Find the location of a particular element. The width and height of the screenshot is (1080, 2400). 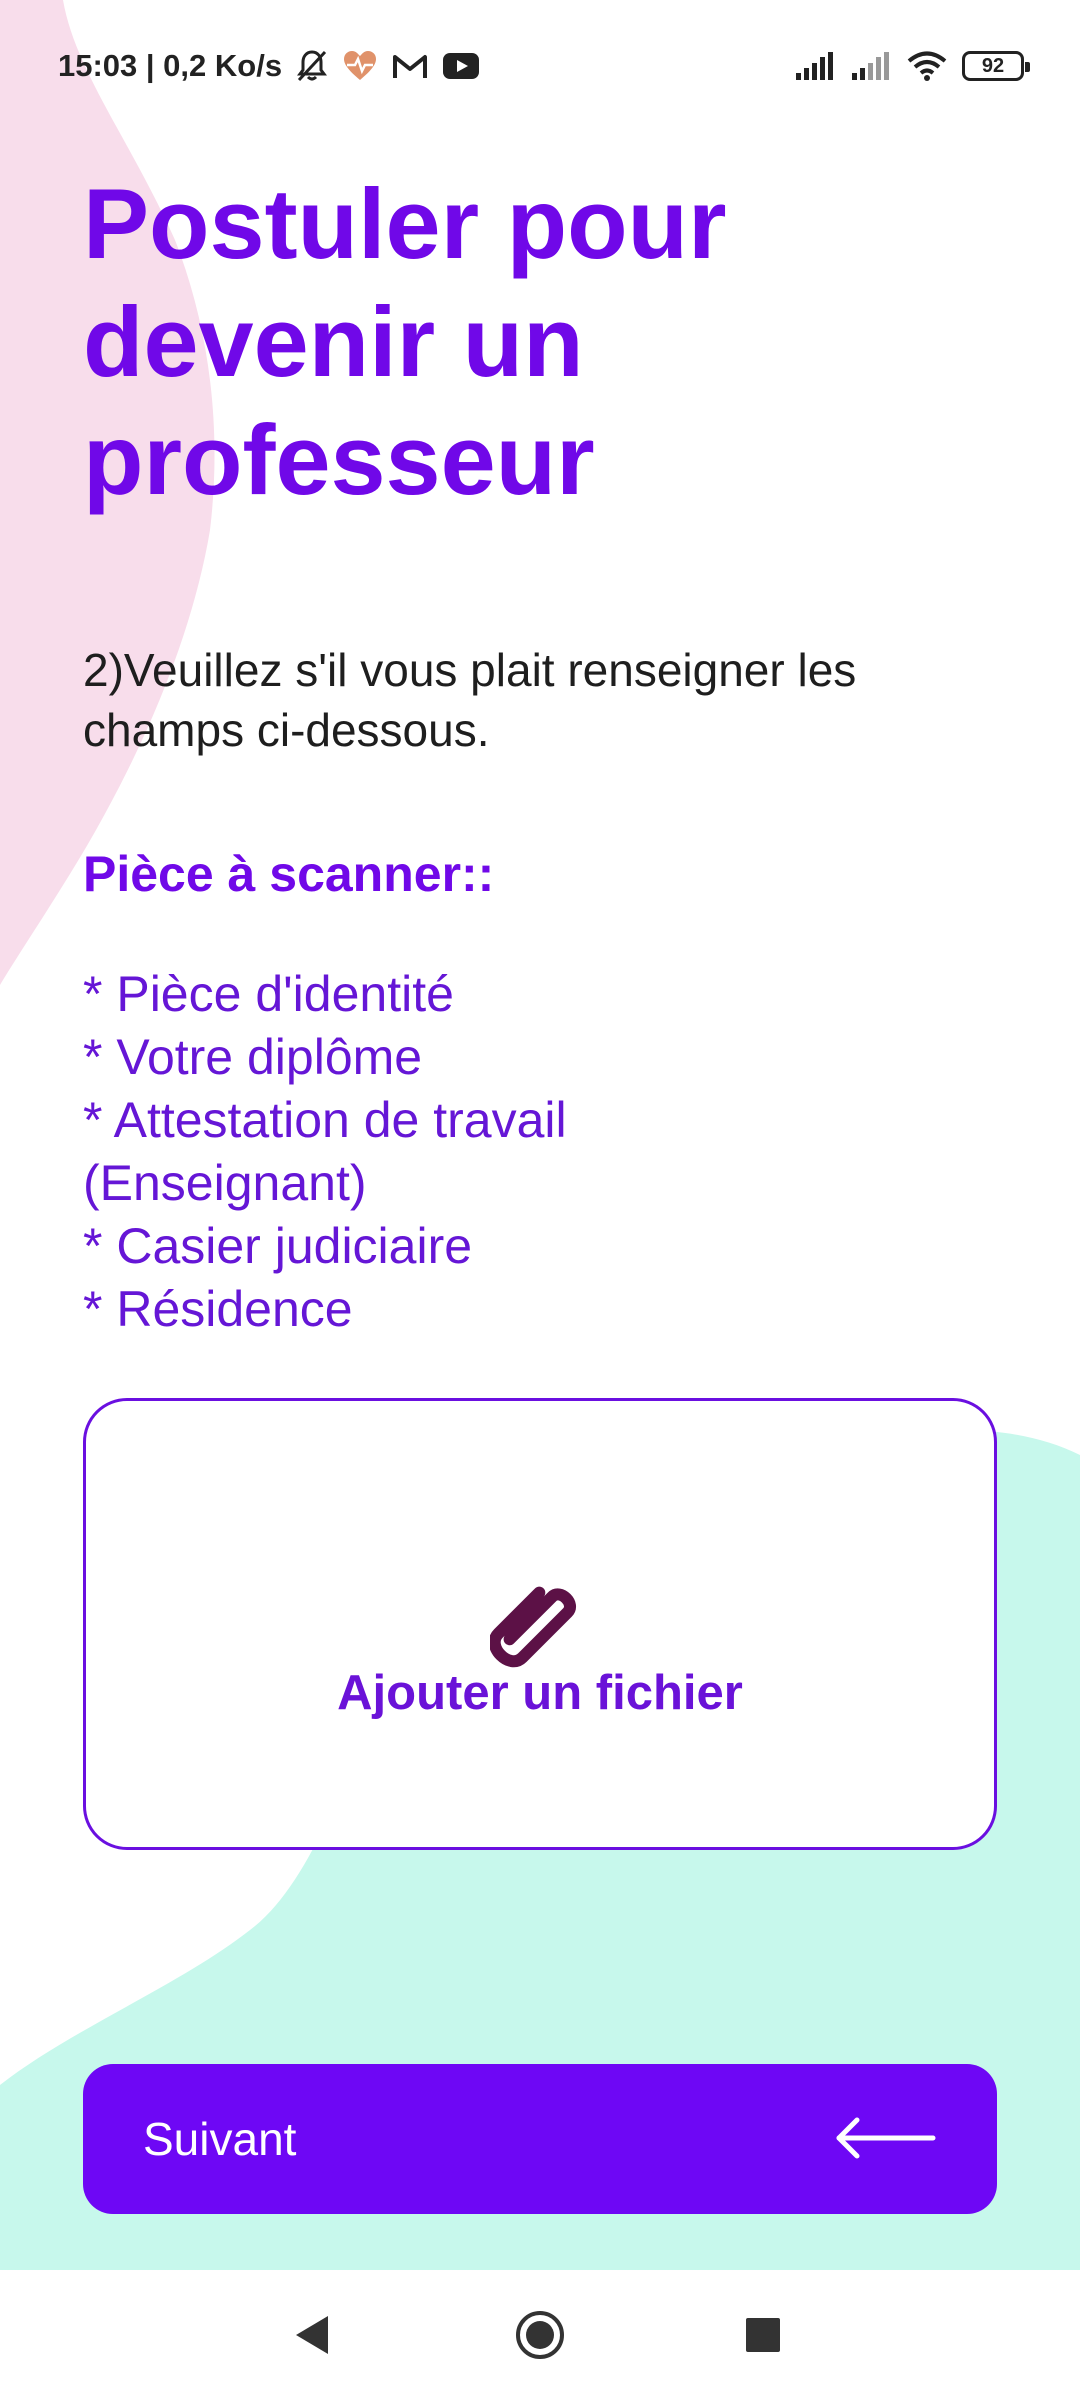

add-file-label: Ajouter un fichier is located at coordinates (540, 1692).